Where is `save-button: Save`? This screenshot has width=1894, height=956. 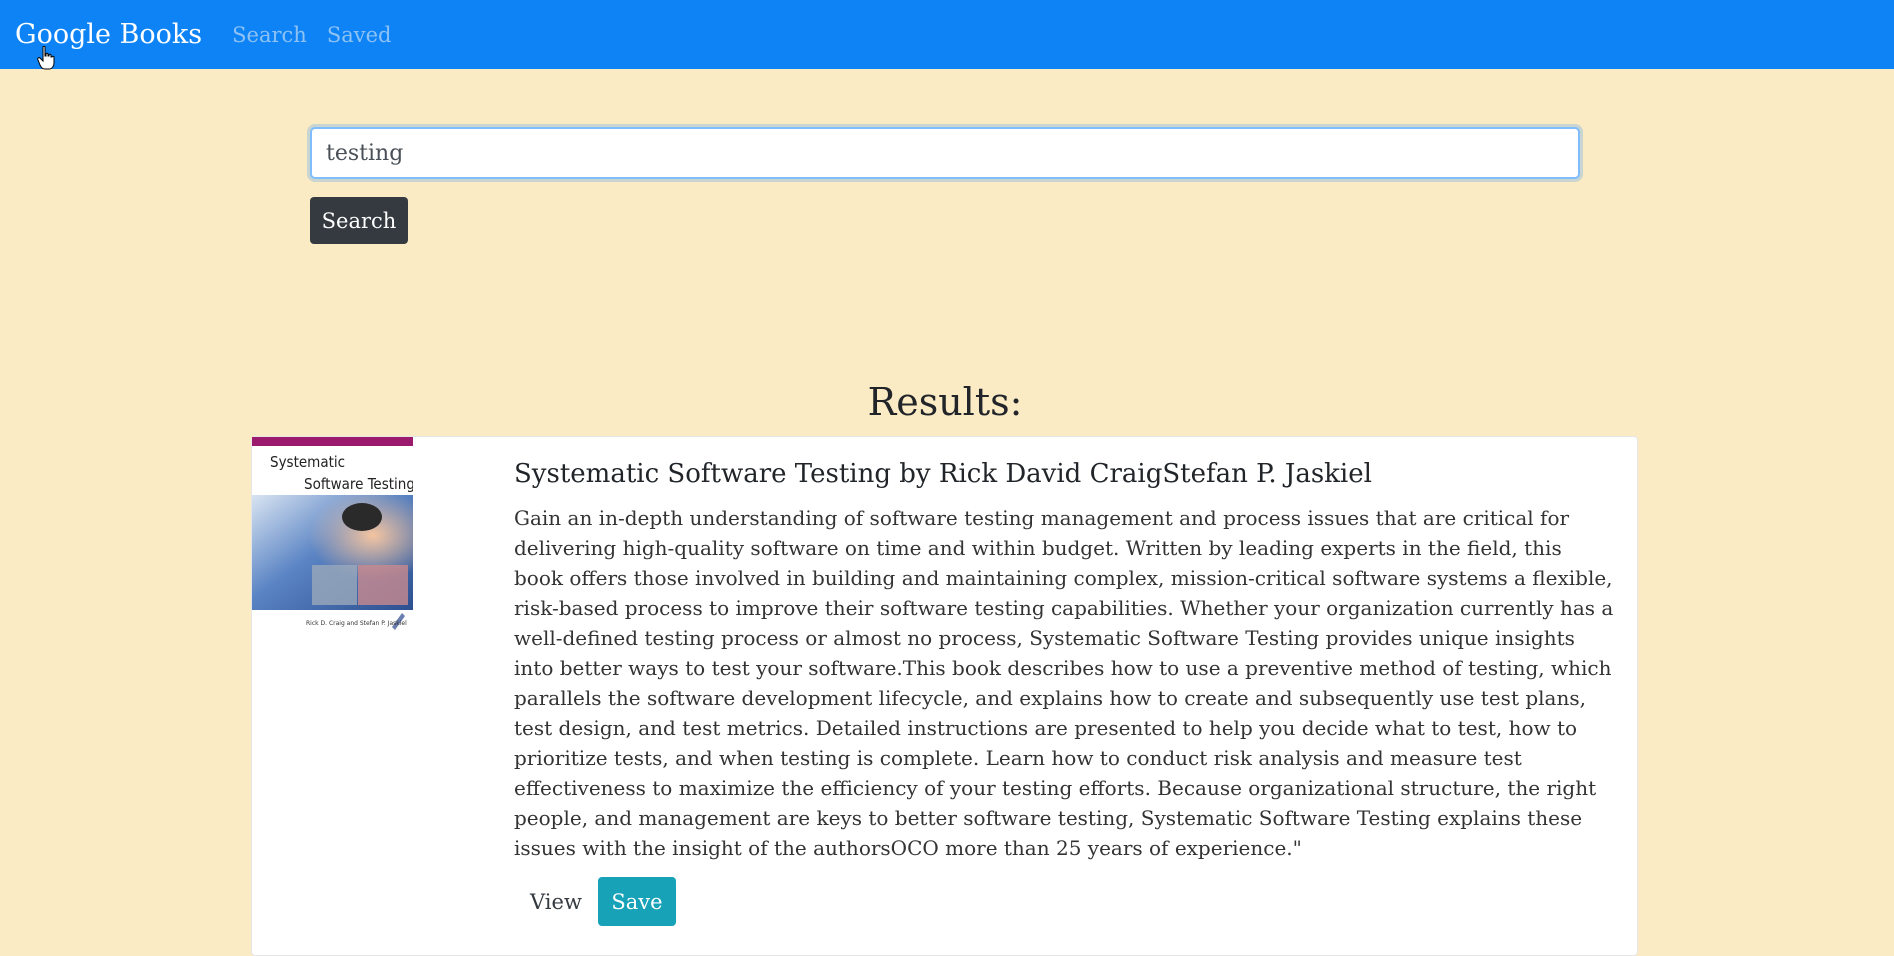
save-button: Save is located at coordinates (636, 901).